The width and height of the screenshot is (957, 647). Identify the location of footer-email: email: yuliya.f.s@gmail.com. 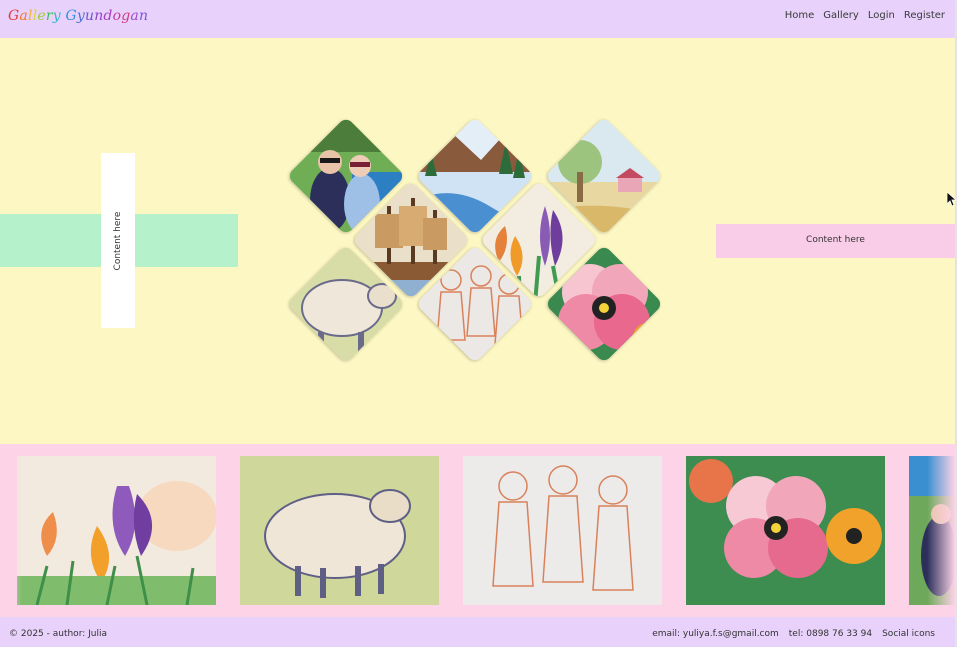
(715, 634).